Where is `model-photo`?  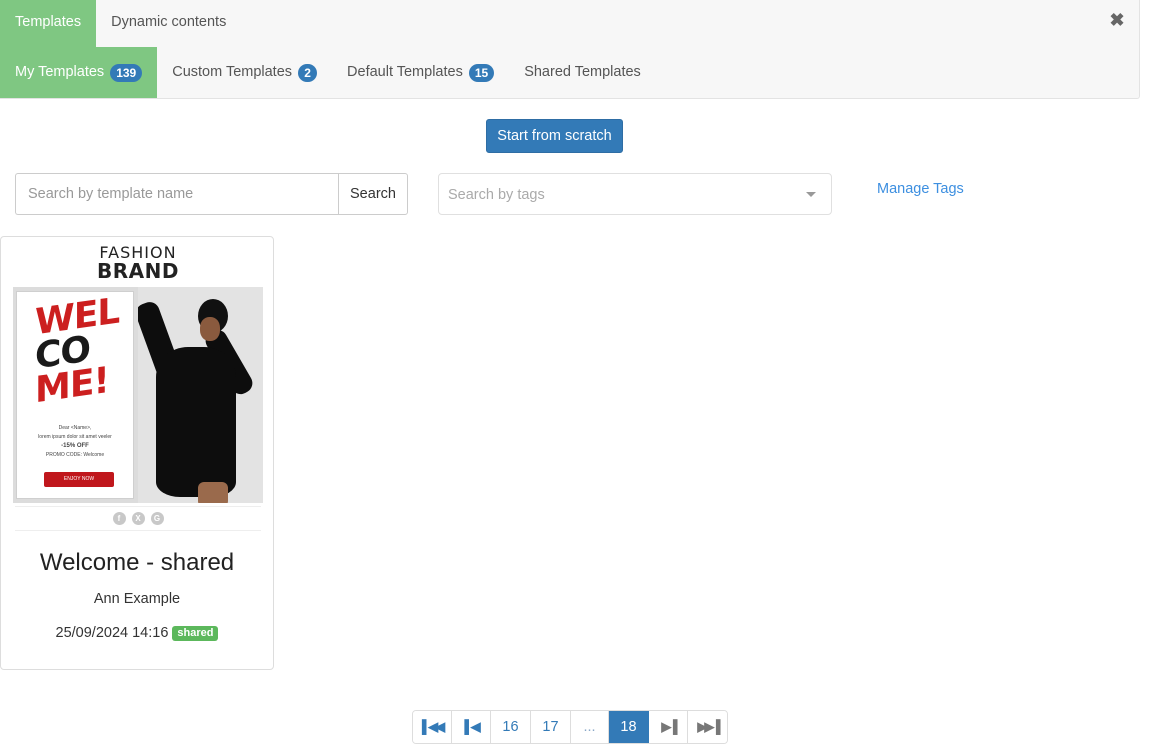
model-photo is located at coordinates (200, 395).